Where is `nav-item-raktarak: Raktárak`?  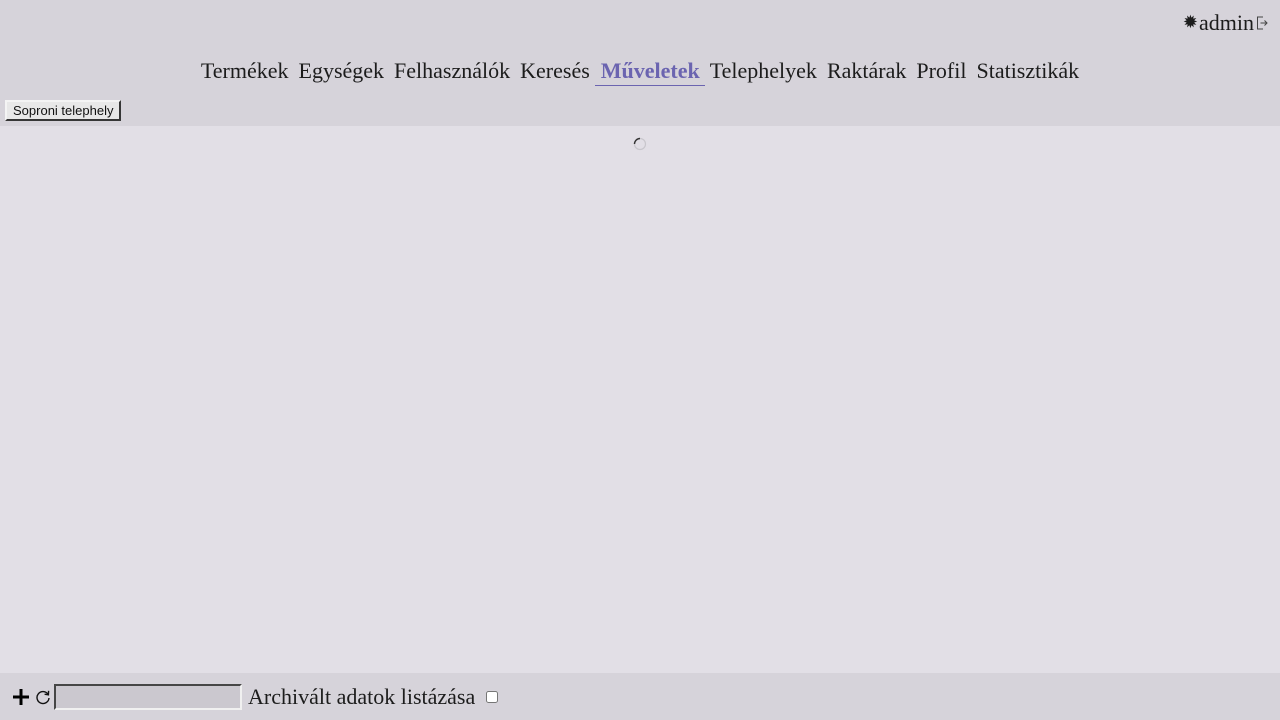
nav-item-raktarak: Raktárak is located at coordinates (866, 71).